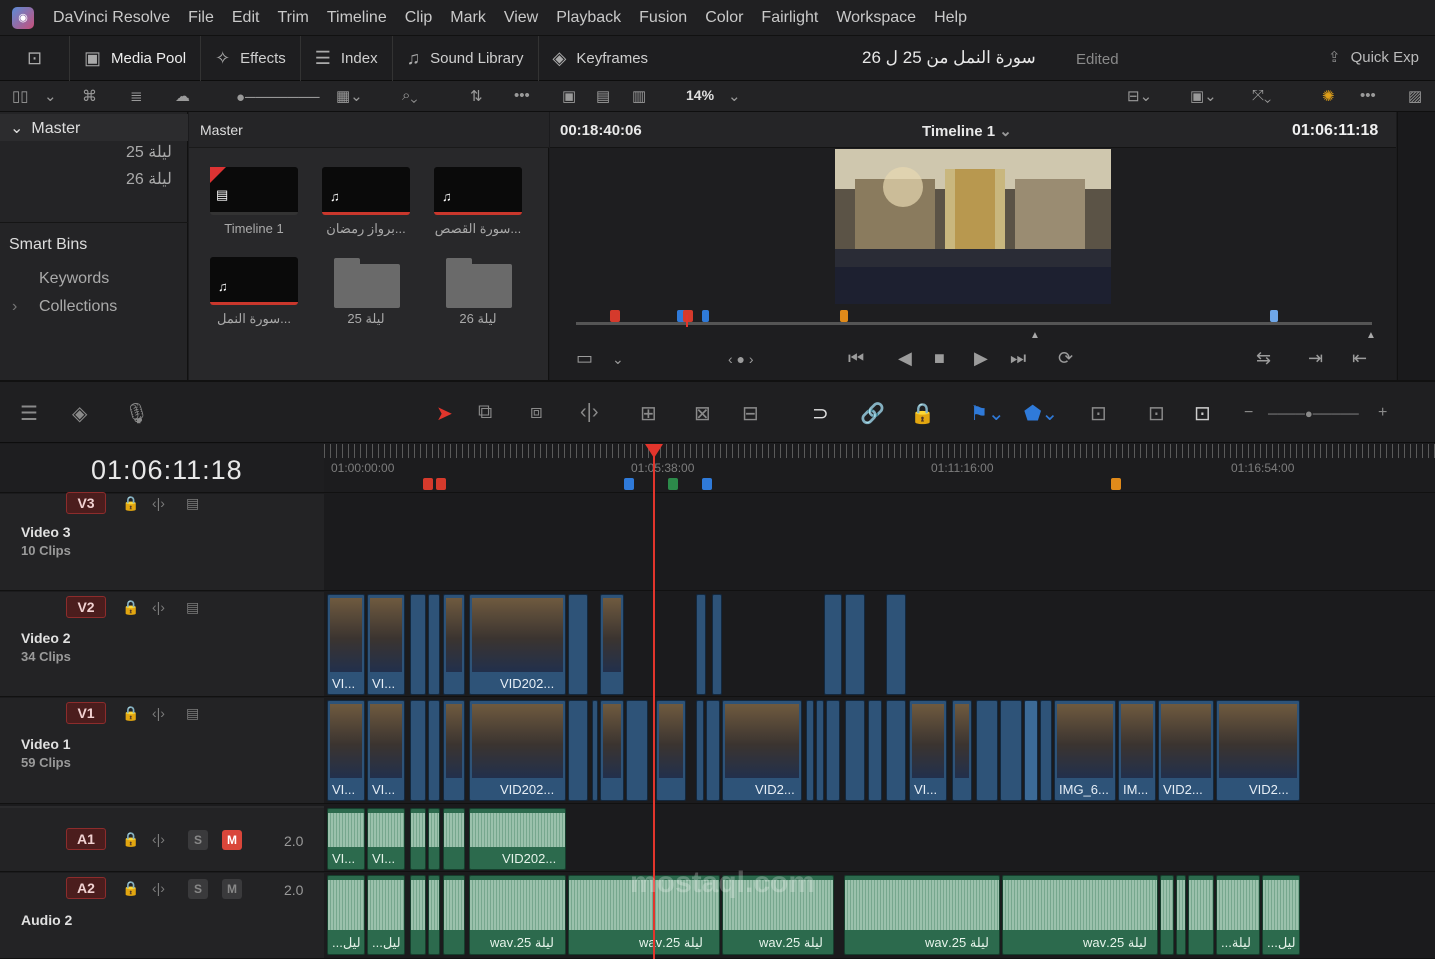 Image resolution: width=1435 pixels, height=959 pixels. I want to click on marker-icon: ⬟⌄, so click(1041, 413).